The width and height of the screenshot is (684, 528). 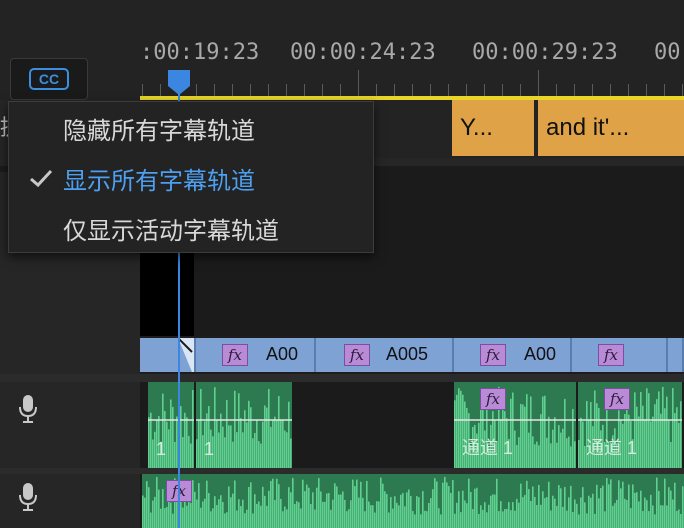 What do you see at coordinates (413, 501) in the screenshot?
I see `audio-clip: fx` at bounding box center [413, 501].